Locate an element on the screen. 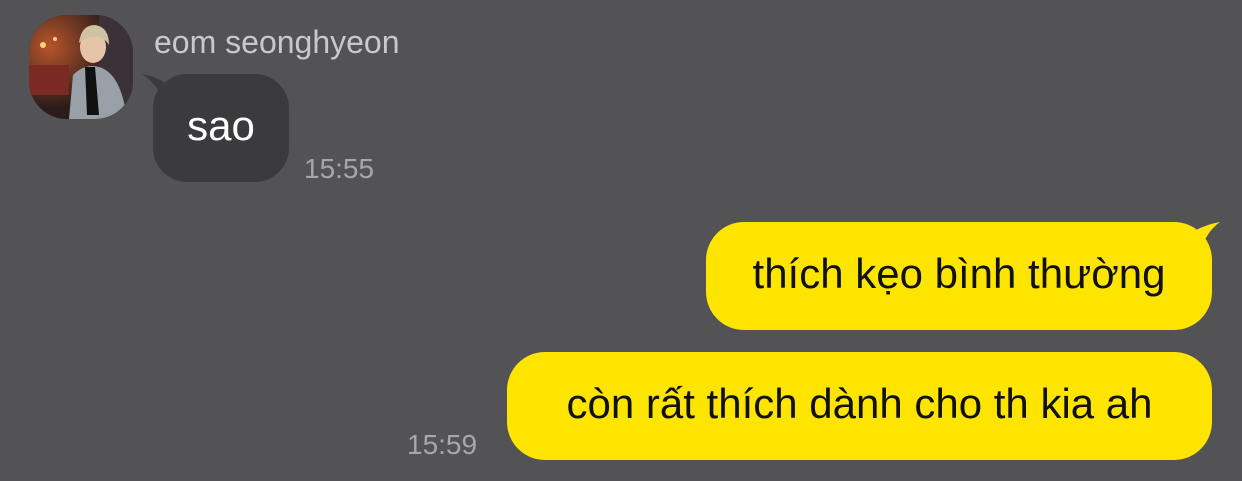 The height and width of the screenshot is (481, 1242). incoming-message-bubble: sao is located at coordinates (221, 128).